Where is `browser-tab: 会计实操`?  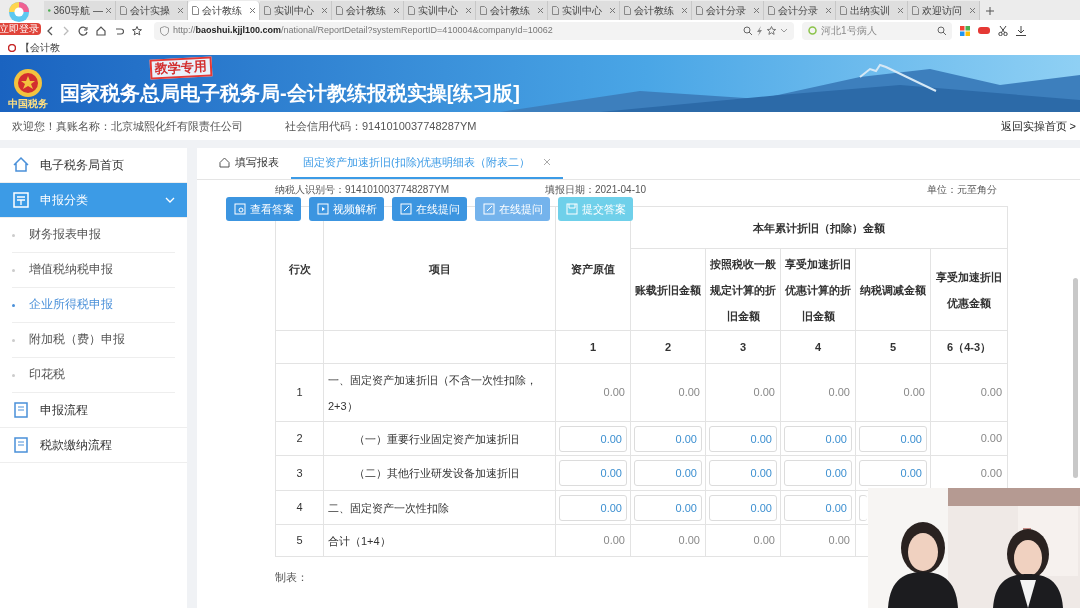 browser-tab: 会计实操 is located at coordinates (152, 10).